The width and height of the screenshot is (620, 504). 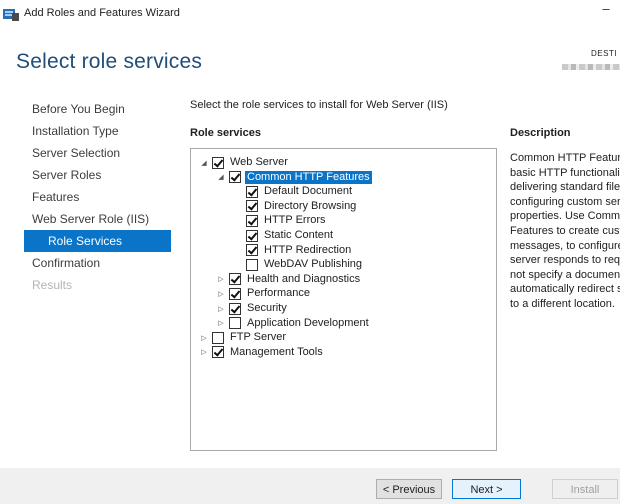 What do you see at coordinates (486, 489) in the screenshot?
I see `next-button: Next >` at bounding box center [486, 489].